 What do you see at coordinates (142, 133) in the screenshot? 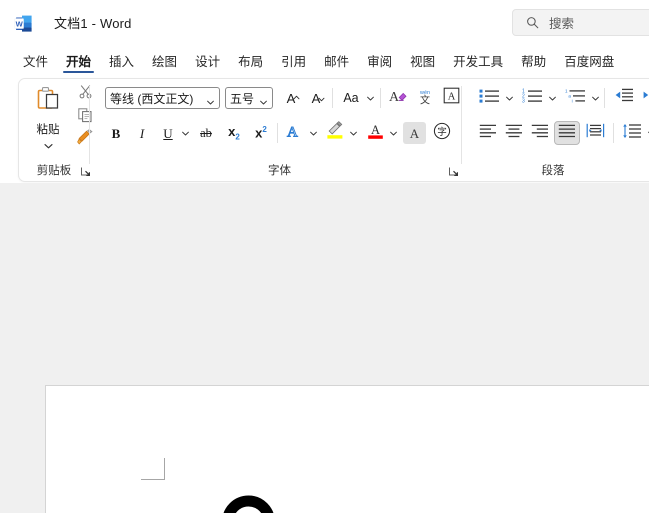
I see `italic-button: I` at bounding box center [142, 133].